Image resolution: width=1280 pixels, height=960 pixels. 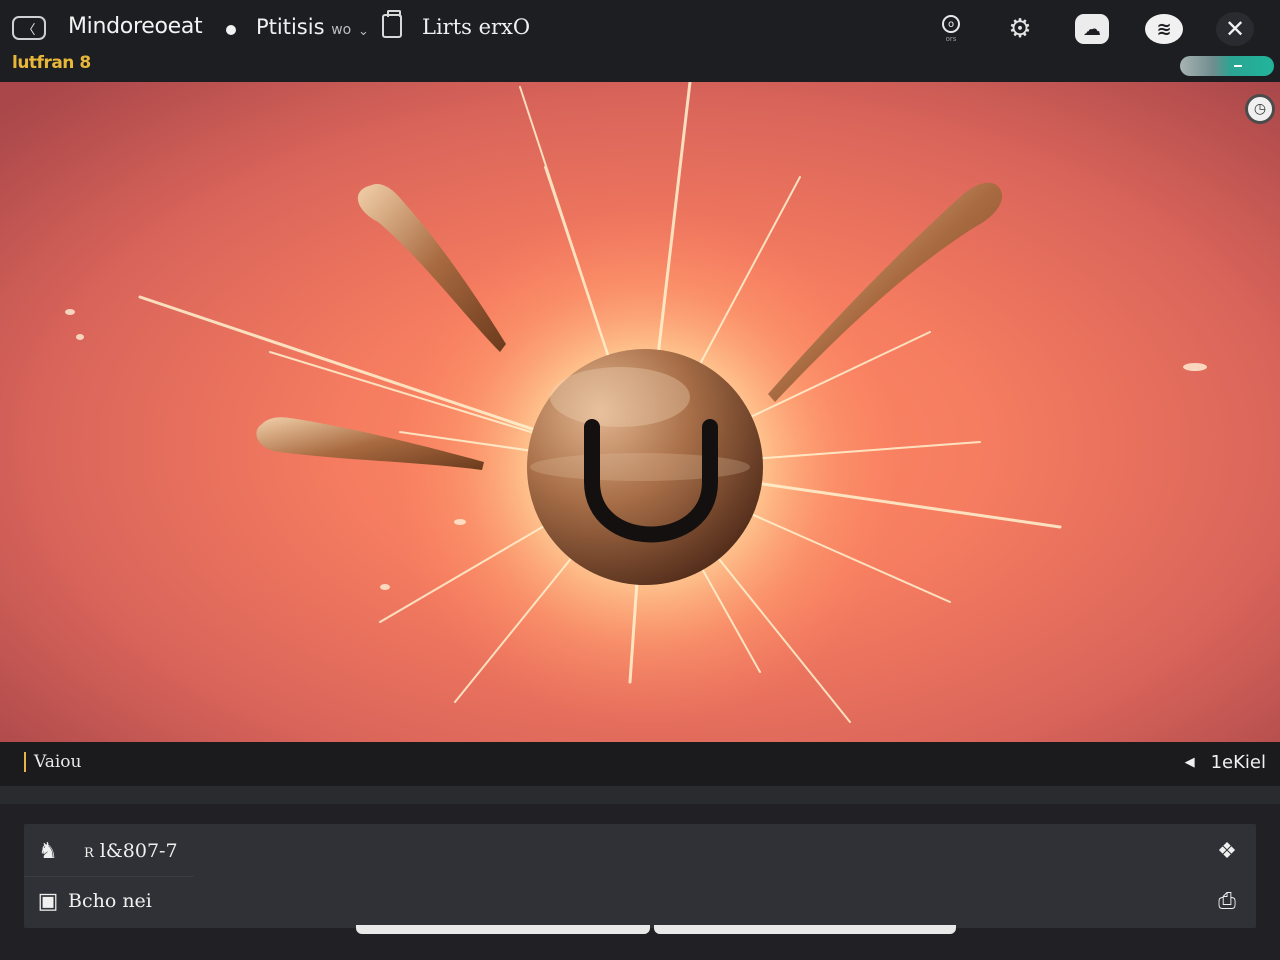 What do you see at coordinates (1164, 29) in the screenshot?
I see `chat-icon: ≋` at bounding box center [1164, 29].